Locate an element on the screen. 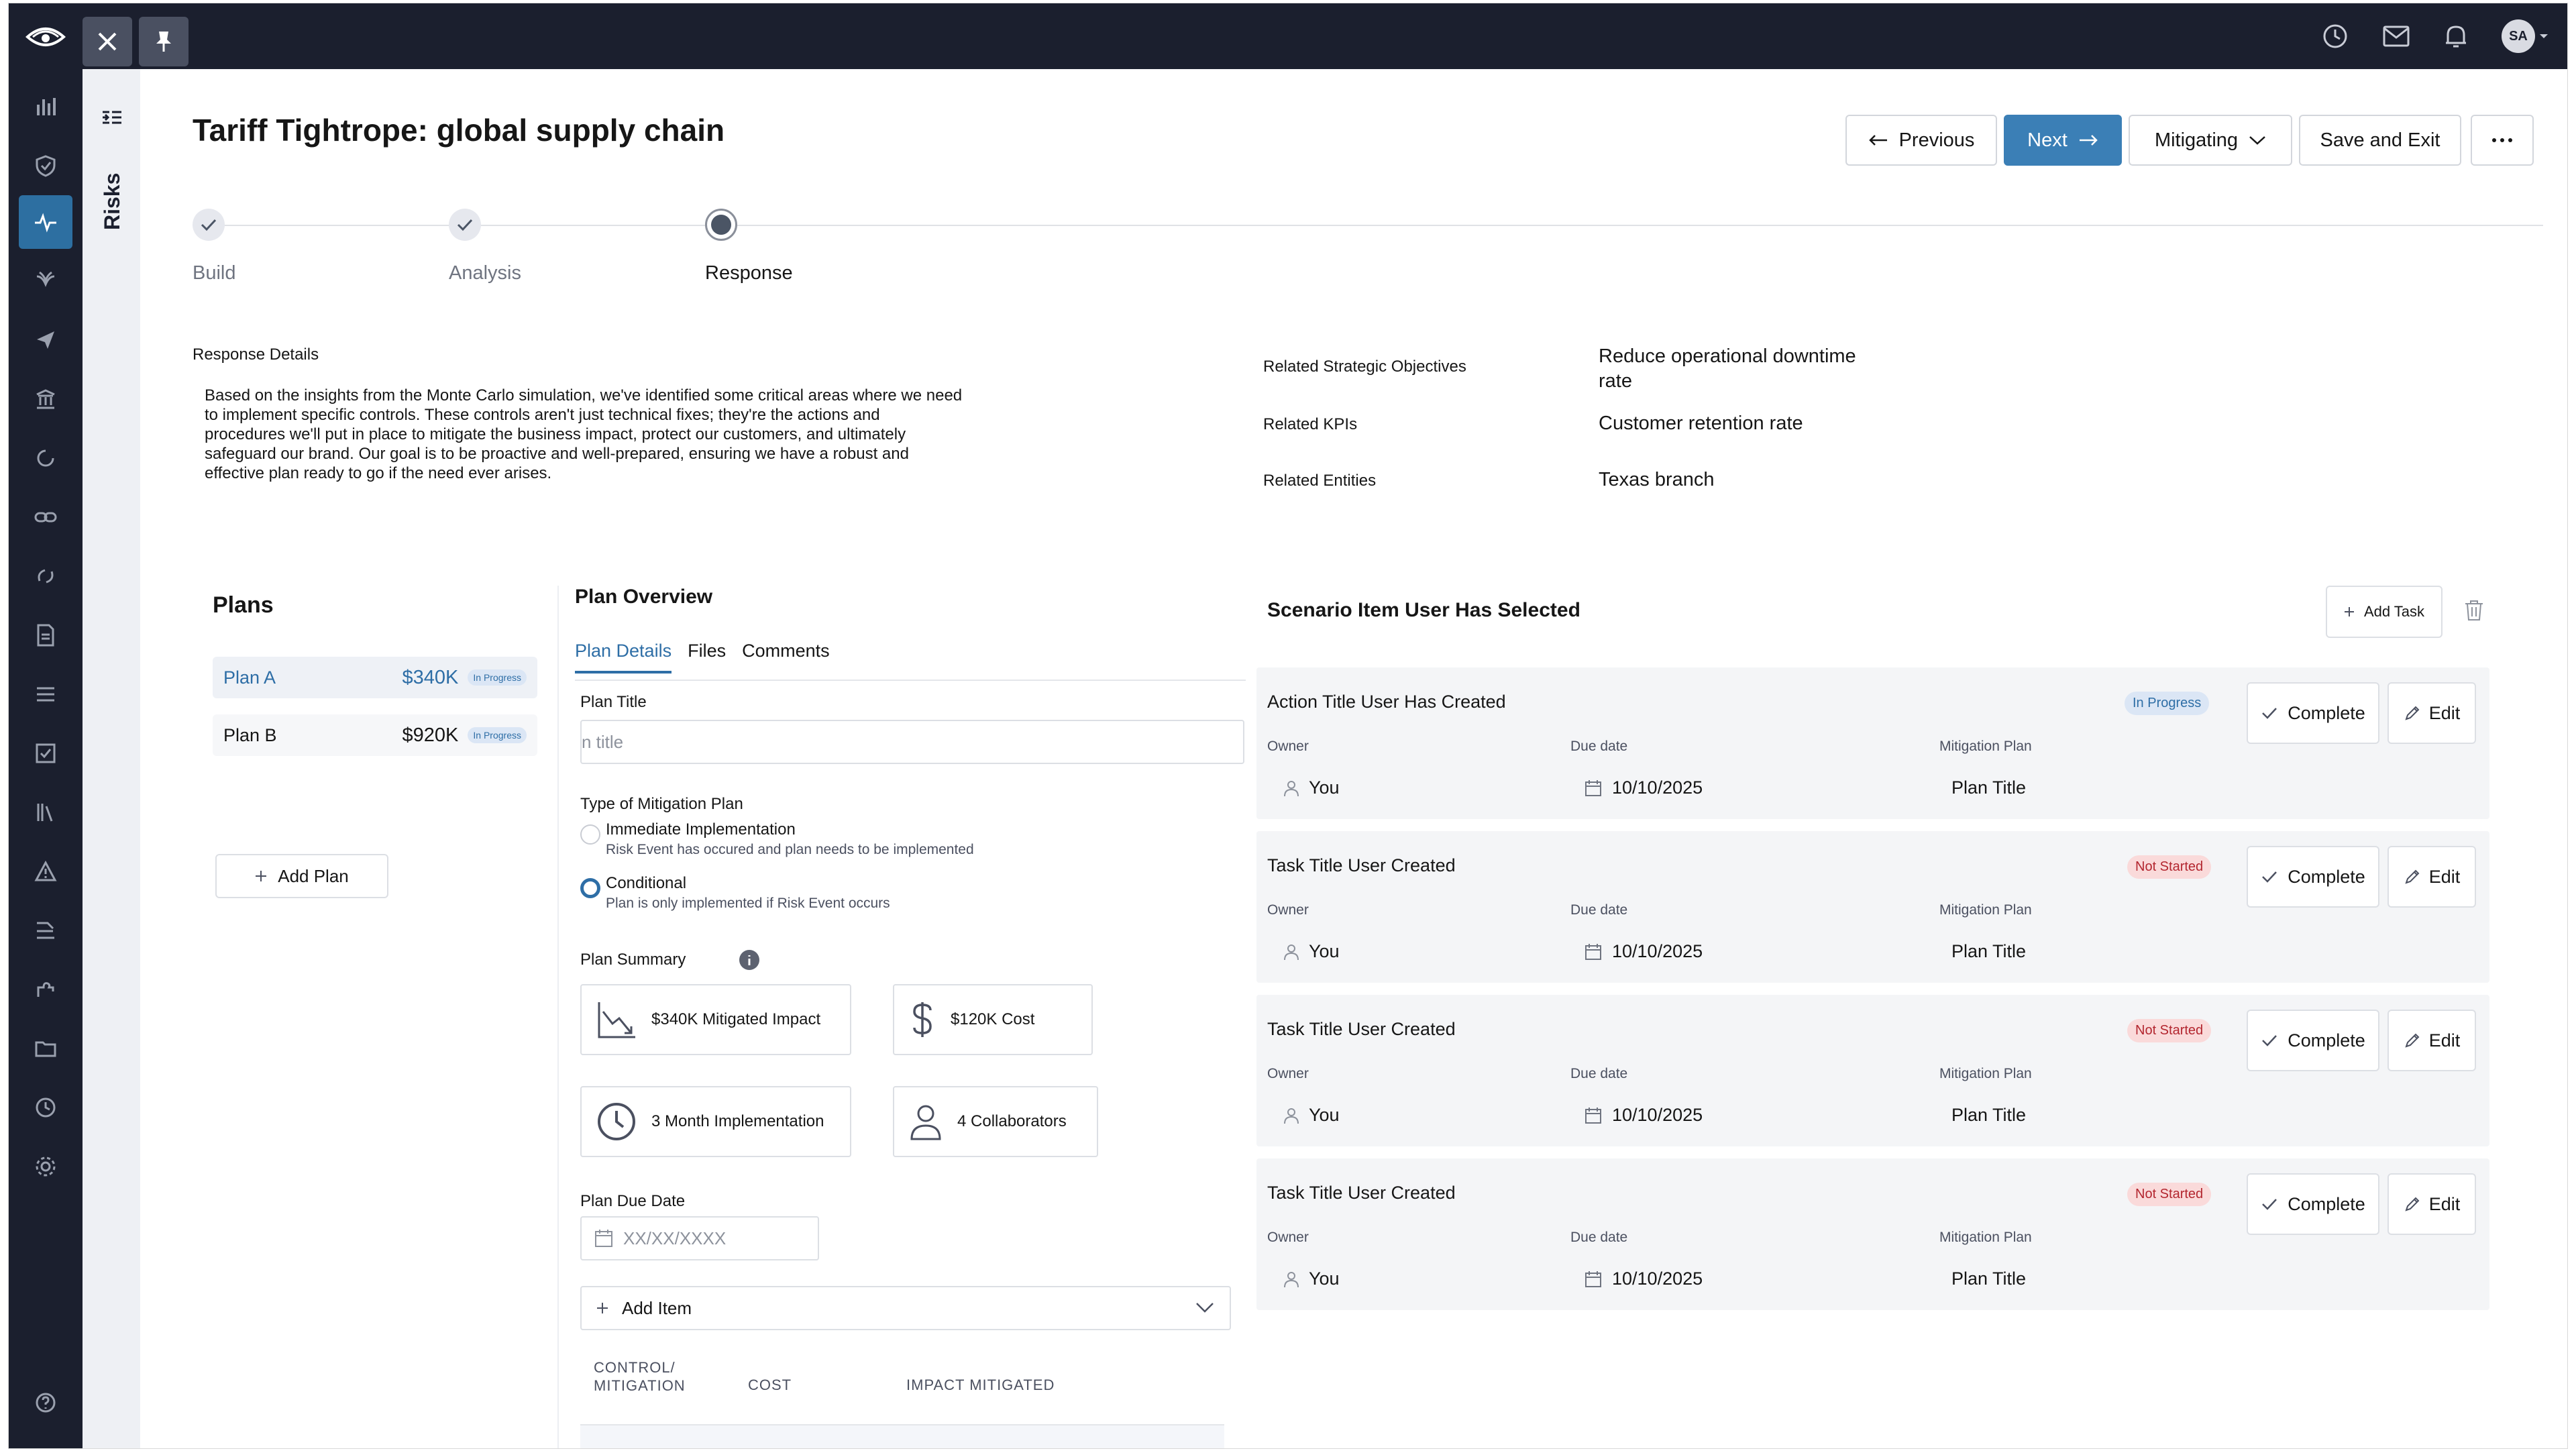  nav-refresh-icon is located at coordinates (45, 458).